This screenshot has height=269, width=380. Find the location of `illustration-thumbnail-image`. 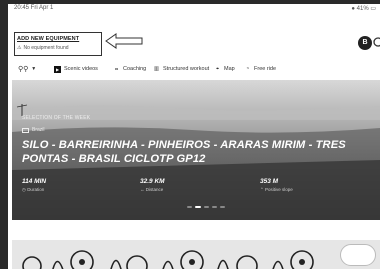

illustration-thumbnail-image is located at coordinates (196, 254).